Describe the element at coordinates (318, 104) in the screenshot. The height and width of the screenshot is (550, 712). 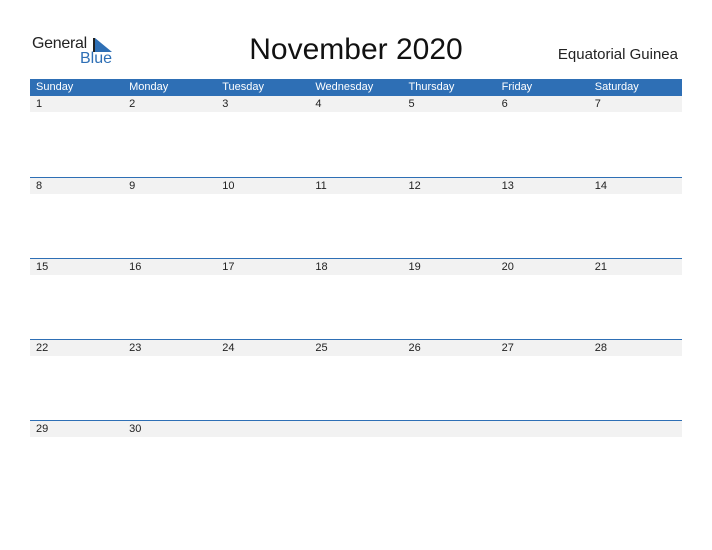
I see `day-cell: 4` at that location.